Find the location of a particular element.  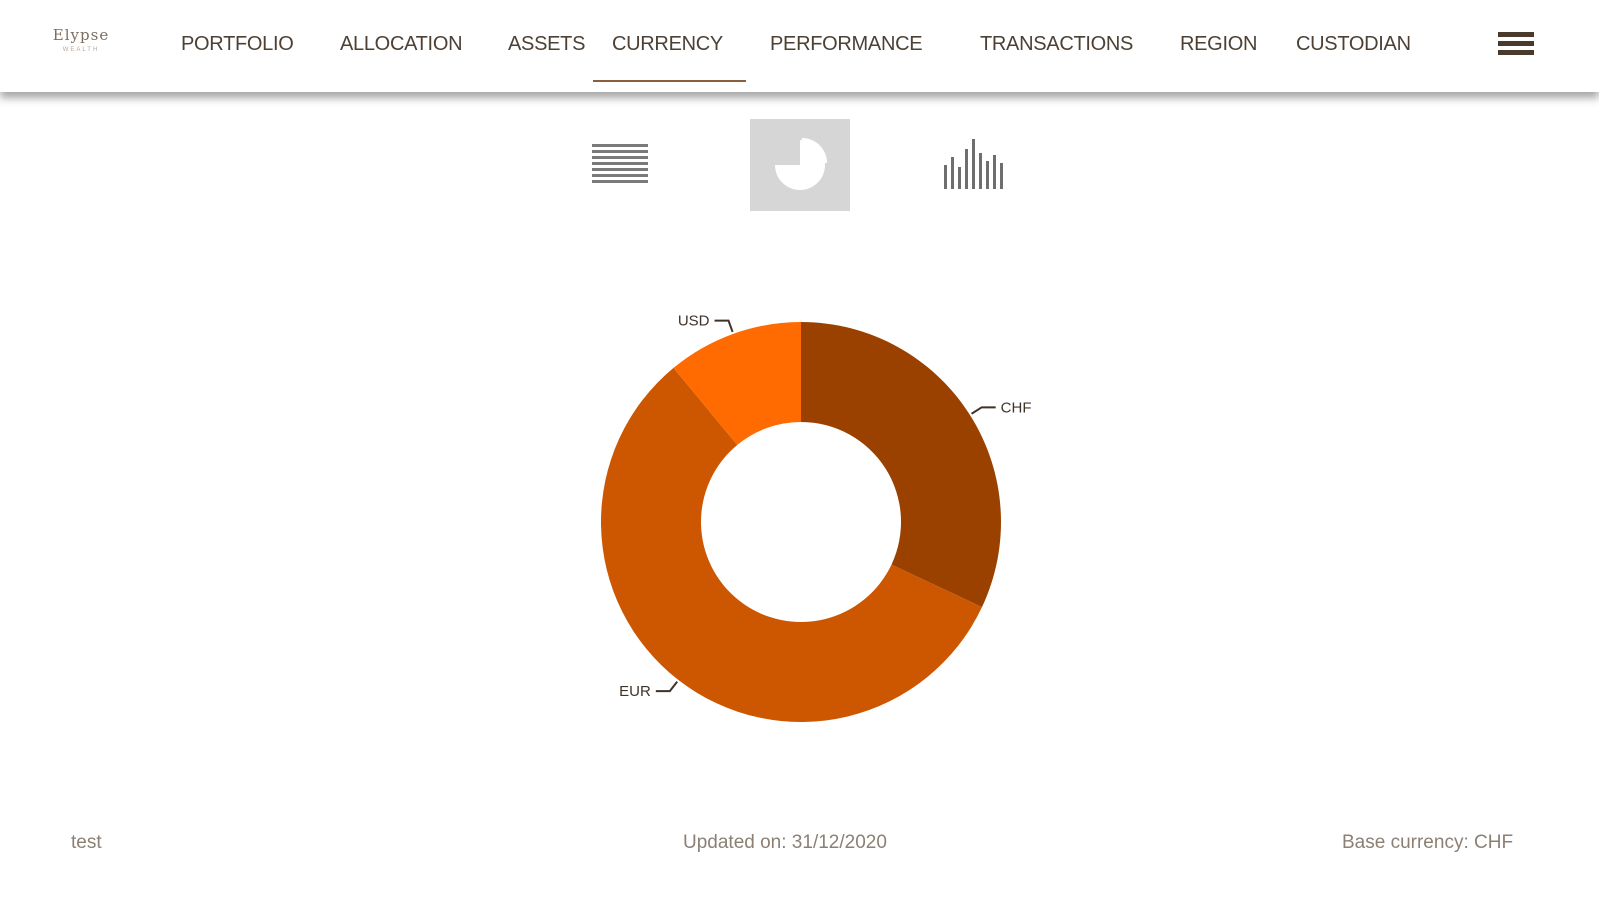

nav-tab-assets: ASSETS is located at coordinates (546, 45).